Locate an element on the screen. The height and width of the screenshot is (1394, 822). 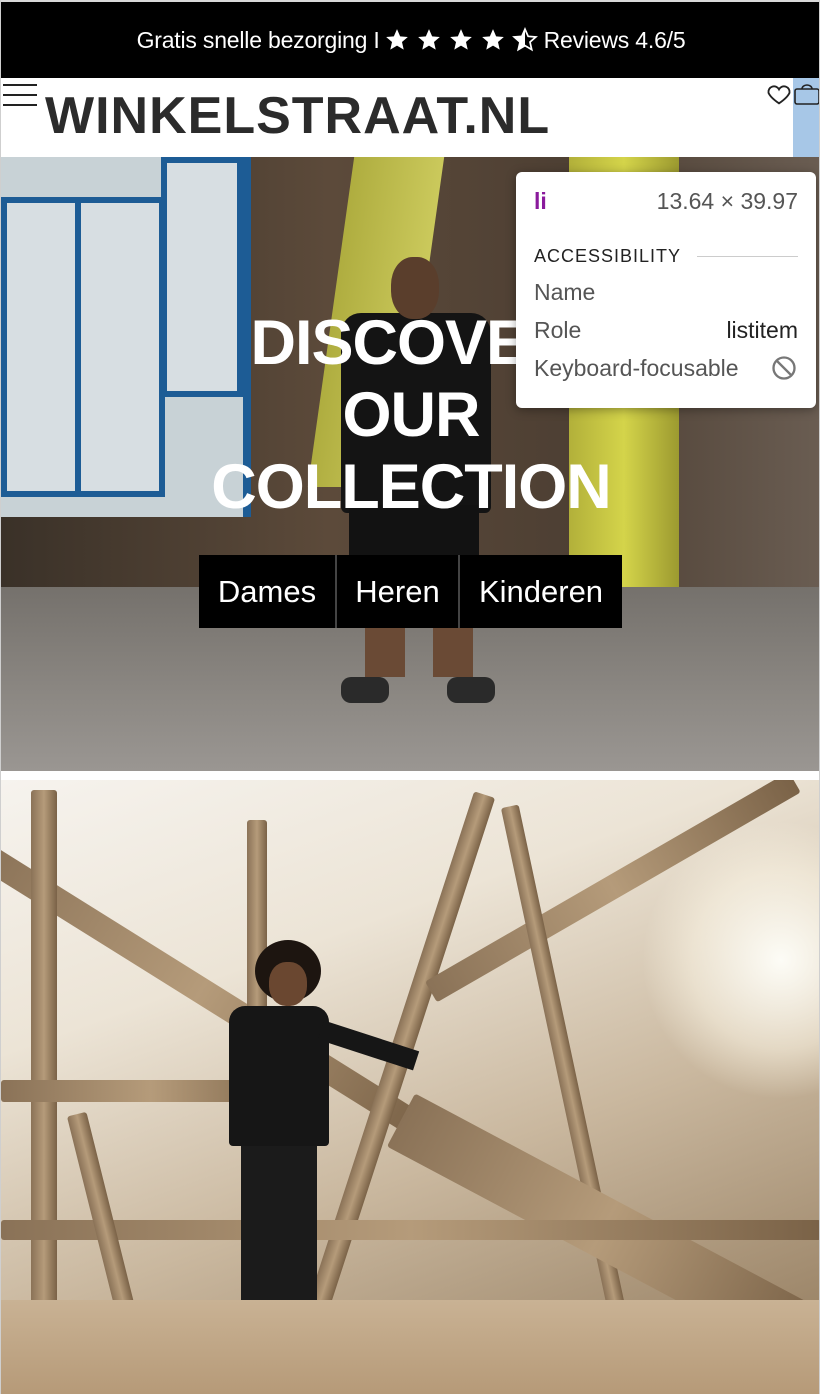
inspector-key: Name is located at coordinates (565, 291).